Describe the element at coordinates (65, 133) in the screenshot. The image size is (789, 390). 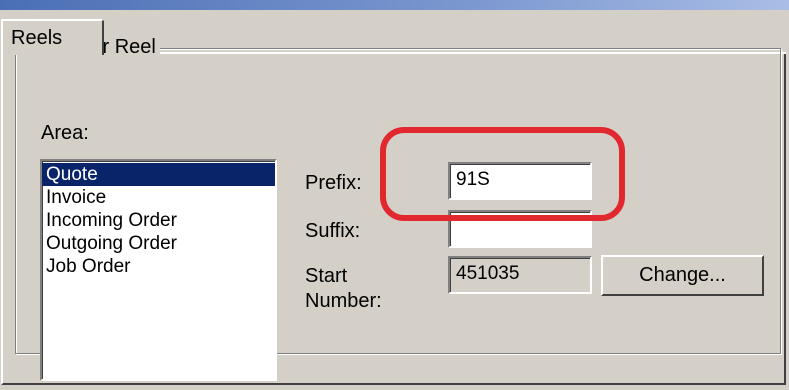
I see `area-label: Area:` at that location.